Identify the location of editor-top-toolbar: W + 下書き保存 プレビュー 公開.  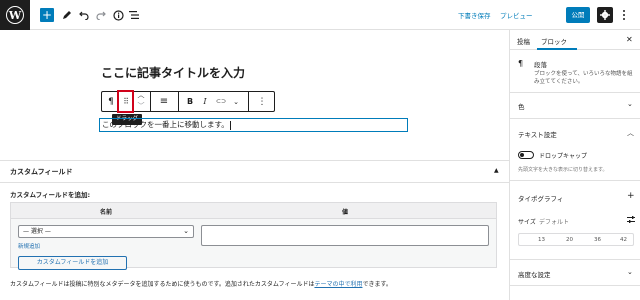
(320, 15).